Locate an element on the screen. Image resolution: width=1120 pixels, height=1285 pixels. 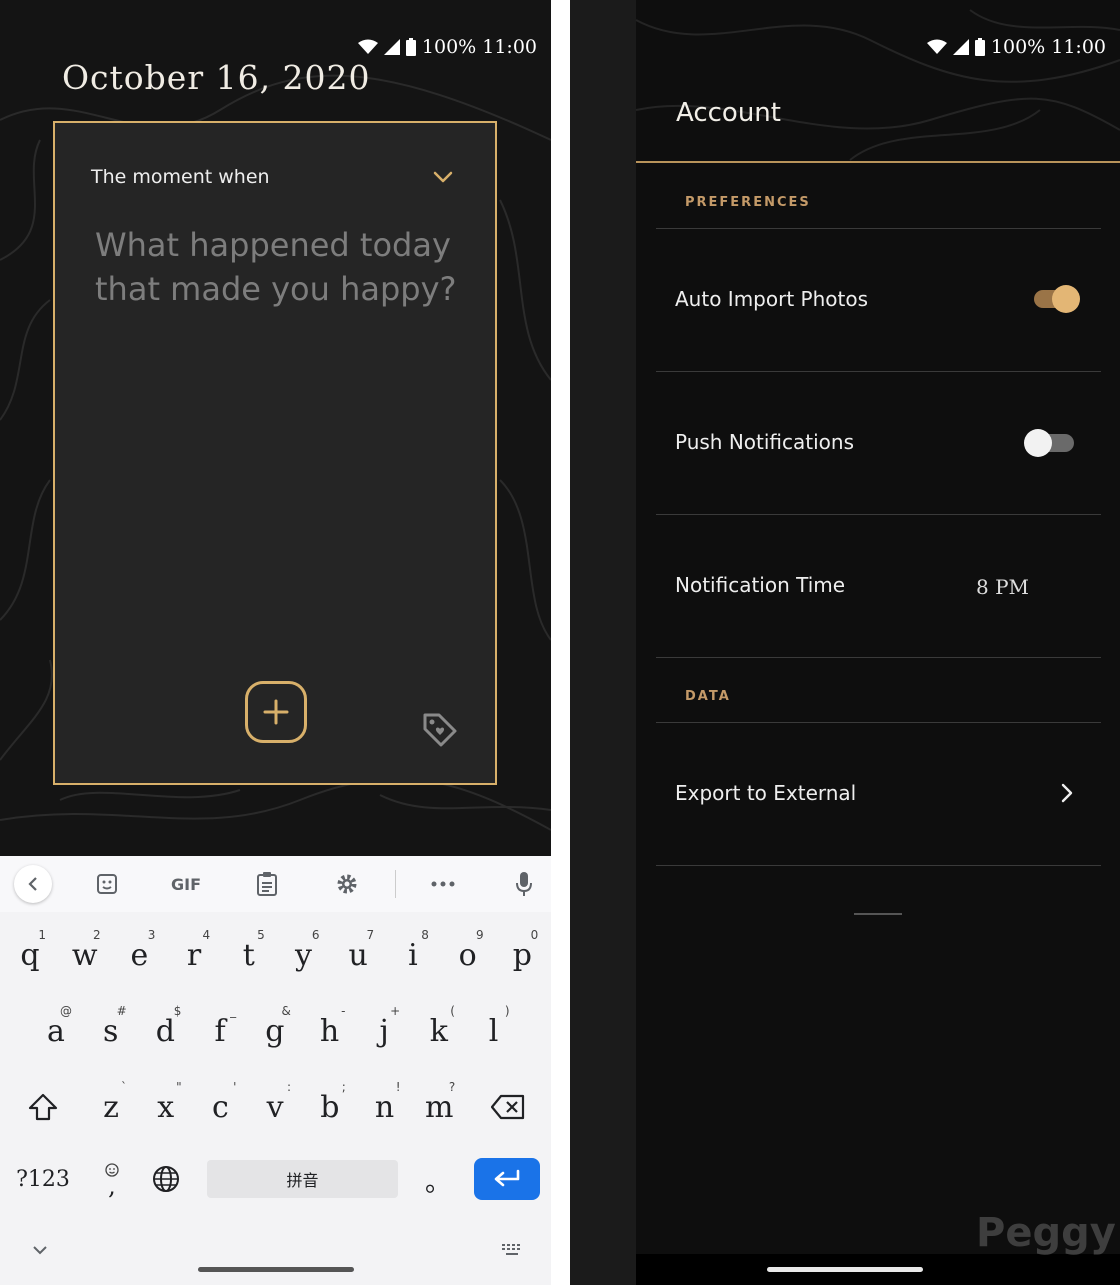
key-label: c is located at coordinates (220, 1107).